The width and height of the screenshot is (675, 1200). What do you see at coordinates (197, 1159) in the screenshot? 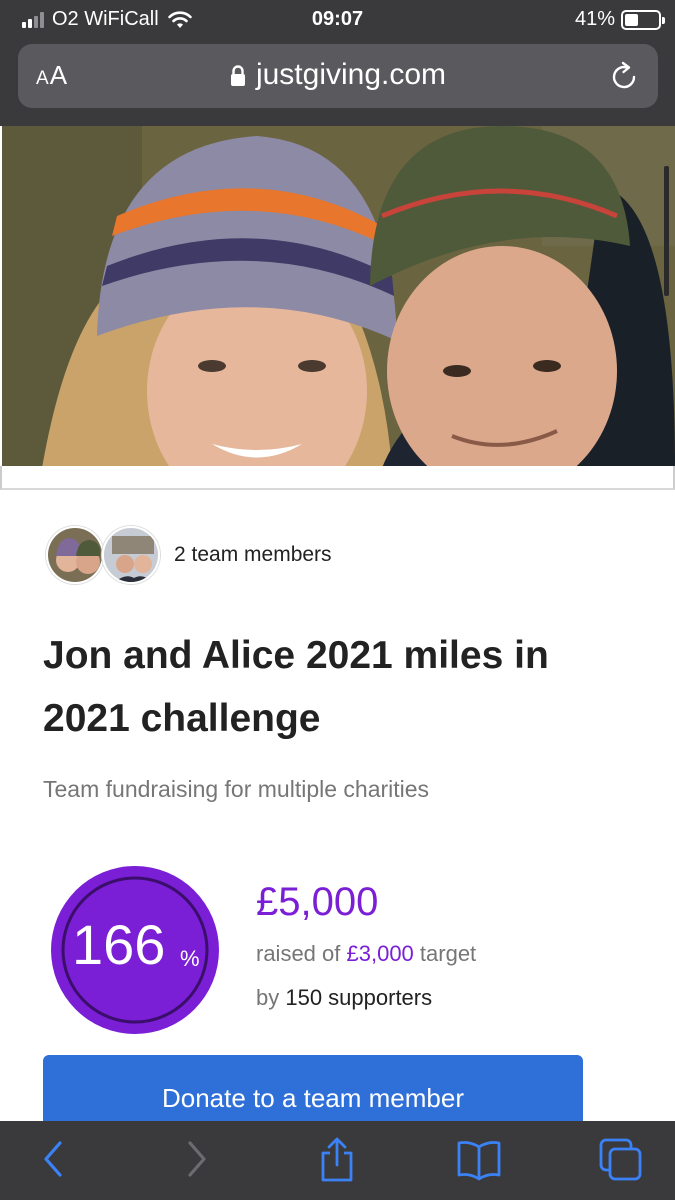
I see `forward-icon` at bounding box center [197, 1159].